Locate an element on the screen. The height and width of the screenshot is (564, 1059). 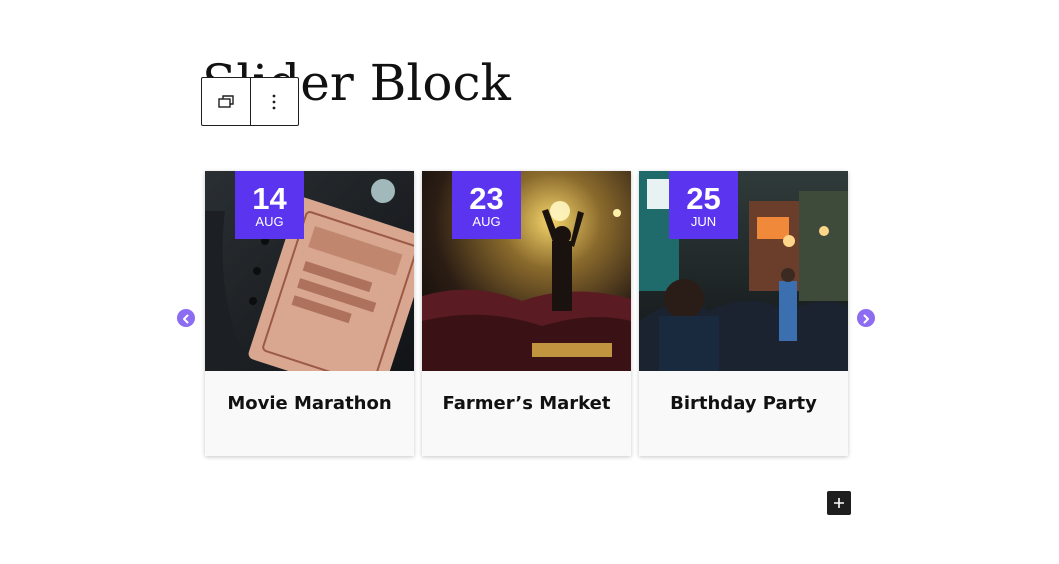
date-badge: 23 AUG is located at coordinates (486, 205).